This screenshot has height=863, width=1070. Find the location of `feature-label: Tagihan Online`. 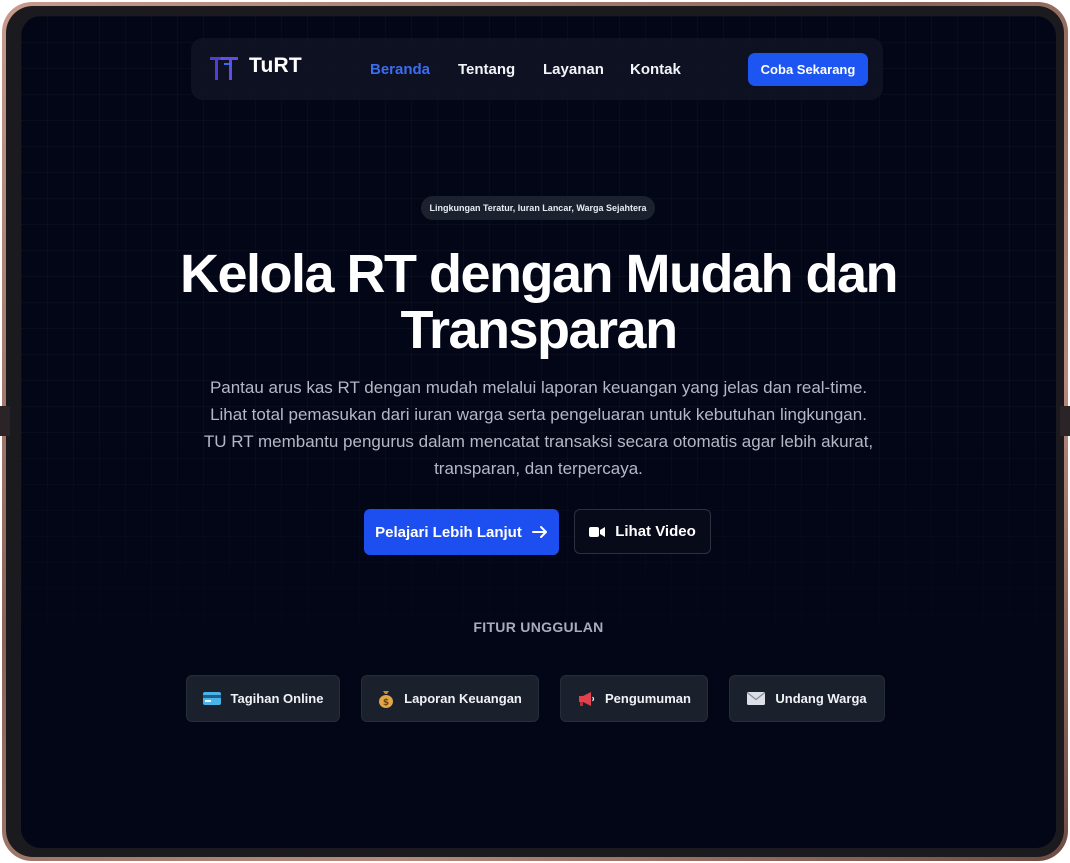

feature-label: Tagihan Online is located at coordinates (277, 698).